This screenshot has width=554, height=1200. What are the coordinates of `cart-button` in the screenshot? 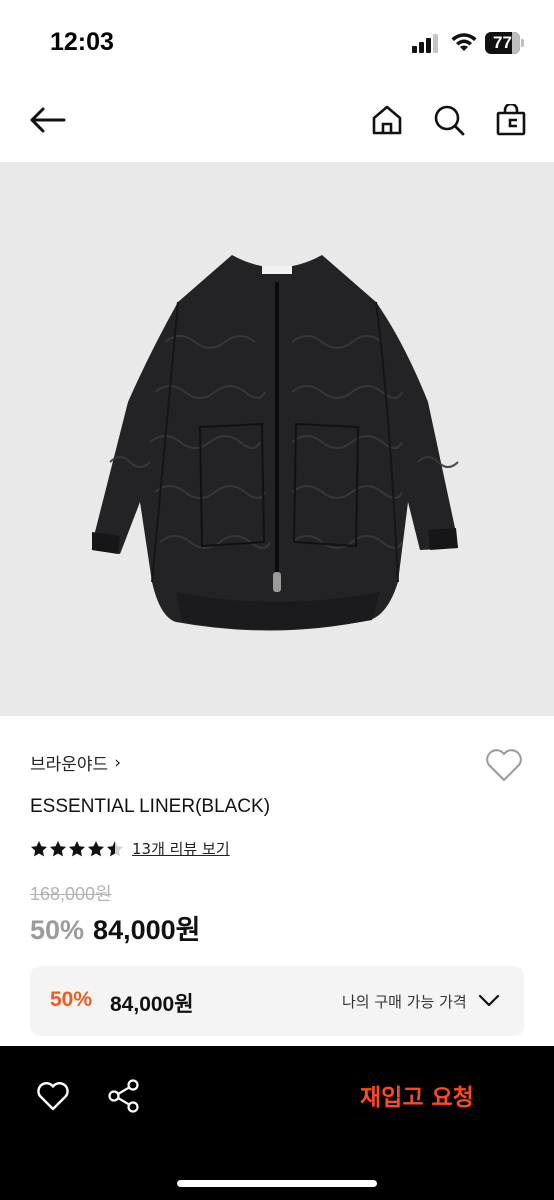 It's located at (511, 120).